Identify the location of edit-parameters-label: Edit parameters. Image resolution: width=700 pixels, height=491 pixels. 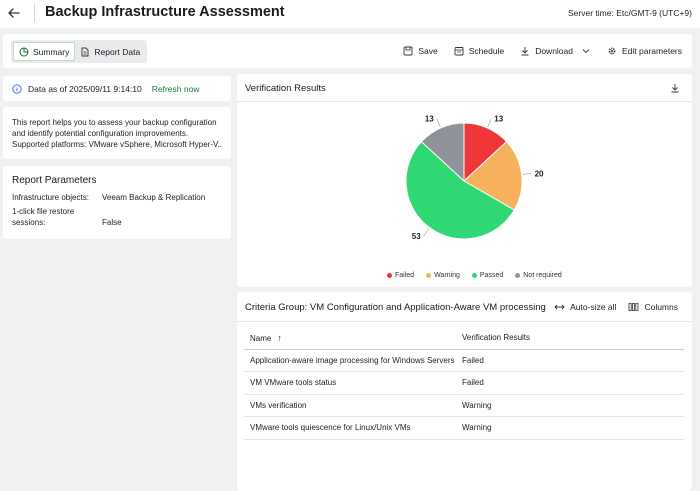
(652, 51).